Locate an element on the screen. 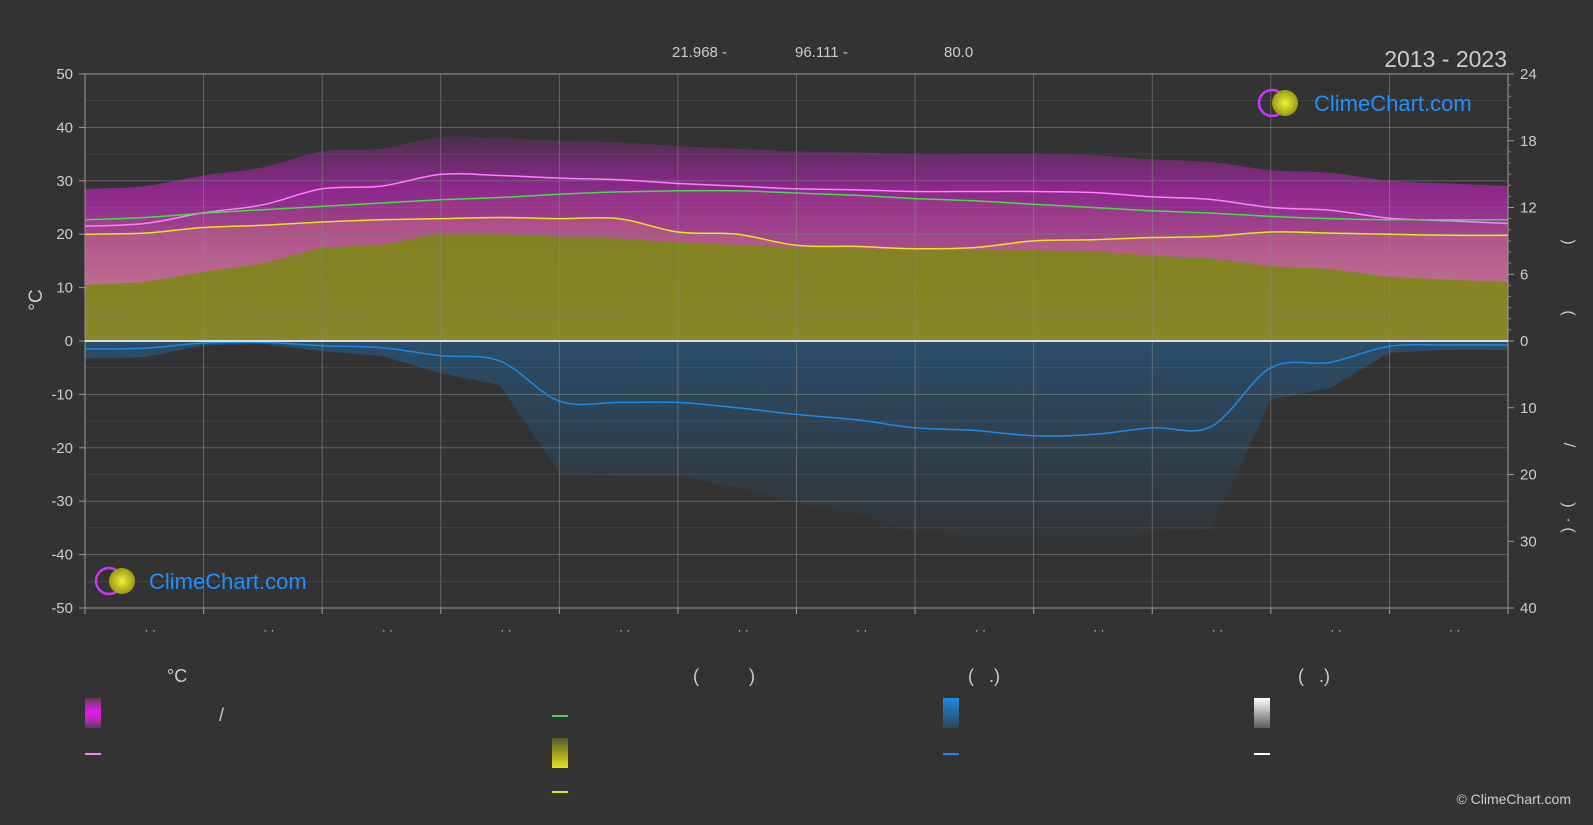 This screenshot has width=1593, height=825. brand-logo-top: ClimeChart.com is located at coordinates (1364, 103).